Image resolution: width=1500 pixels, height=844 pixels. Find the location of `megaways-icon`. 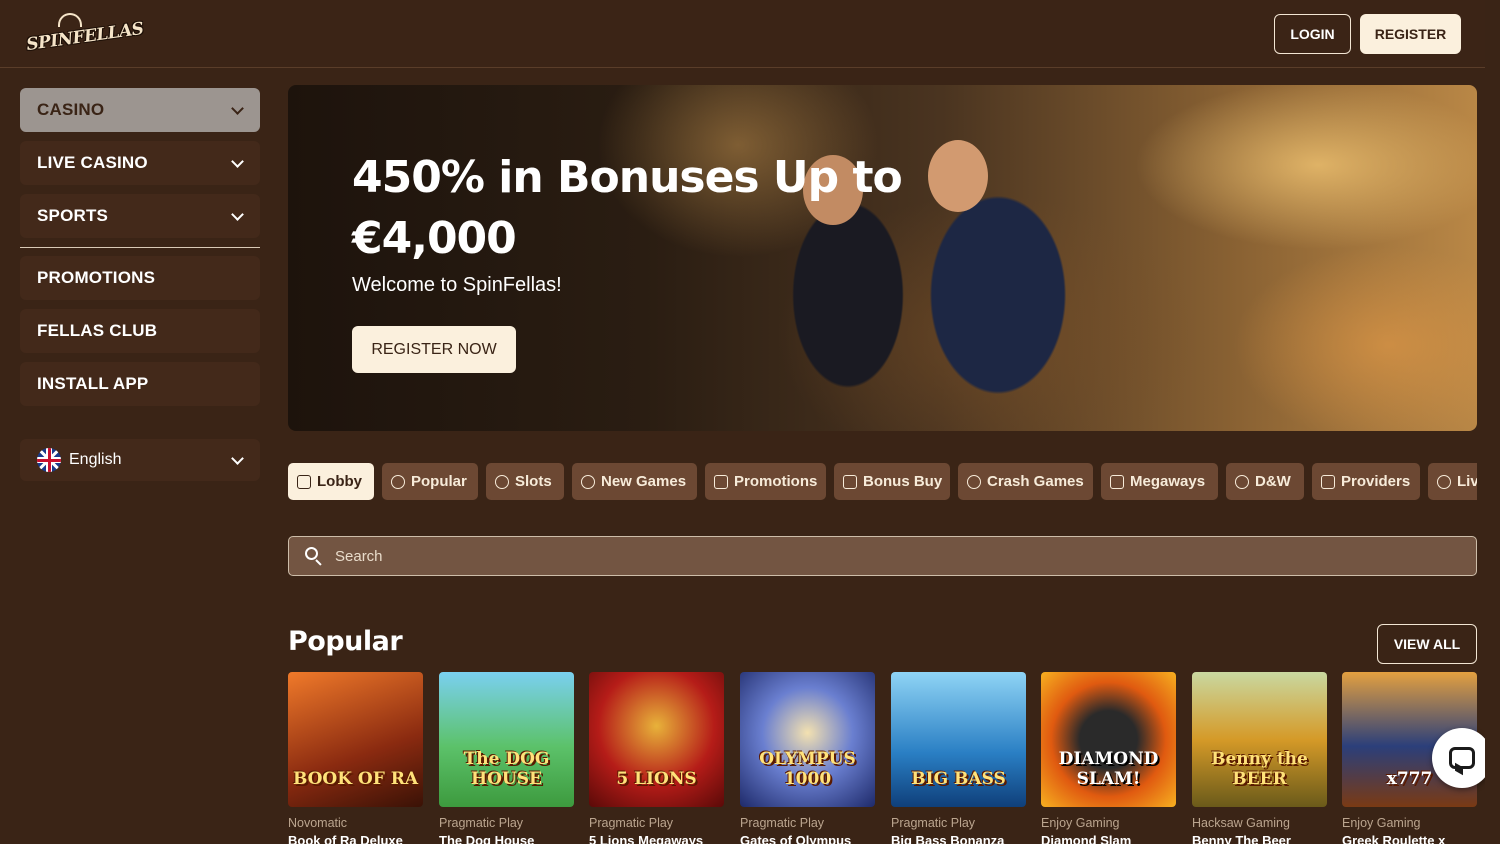

megaways-icon is located at coordinates (1117, 481).